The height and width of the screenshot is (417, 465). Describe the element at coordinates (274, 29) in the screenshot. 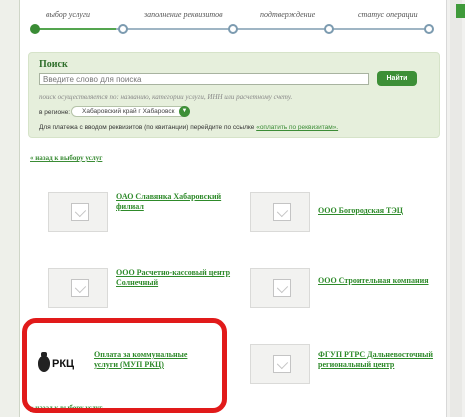

I see `progress-line-pending` at that location.